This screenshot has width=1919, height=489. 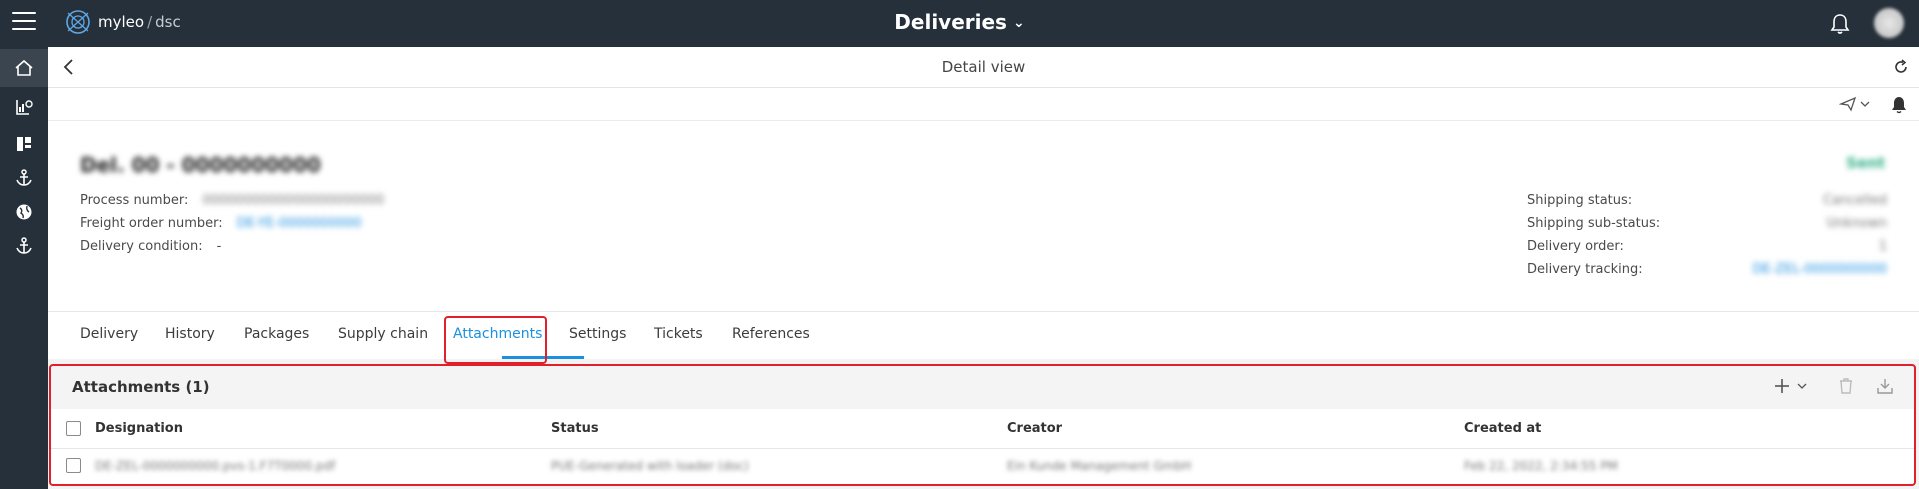 I want to click on freight-order-link: DE-YE-0000000000, so click(x=299, y=223).